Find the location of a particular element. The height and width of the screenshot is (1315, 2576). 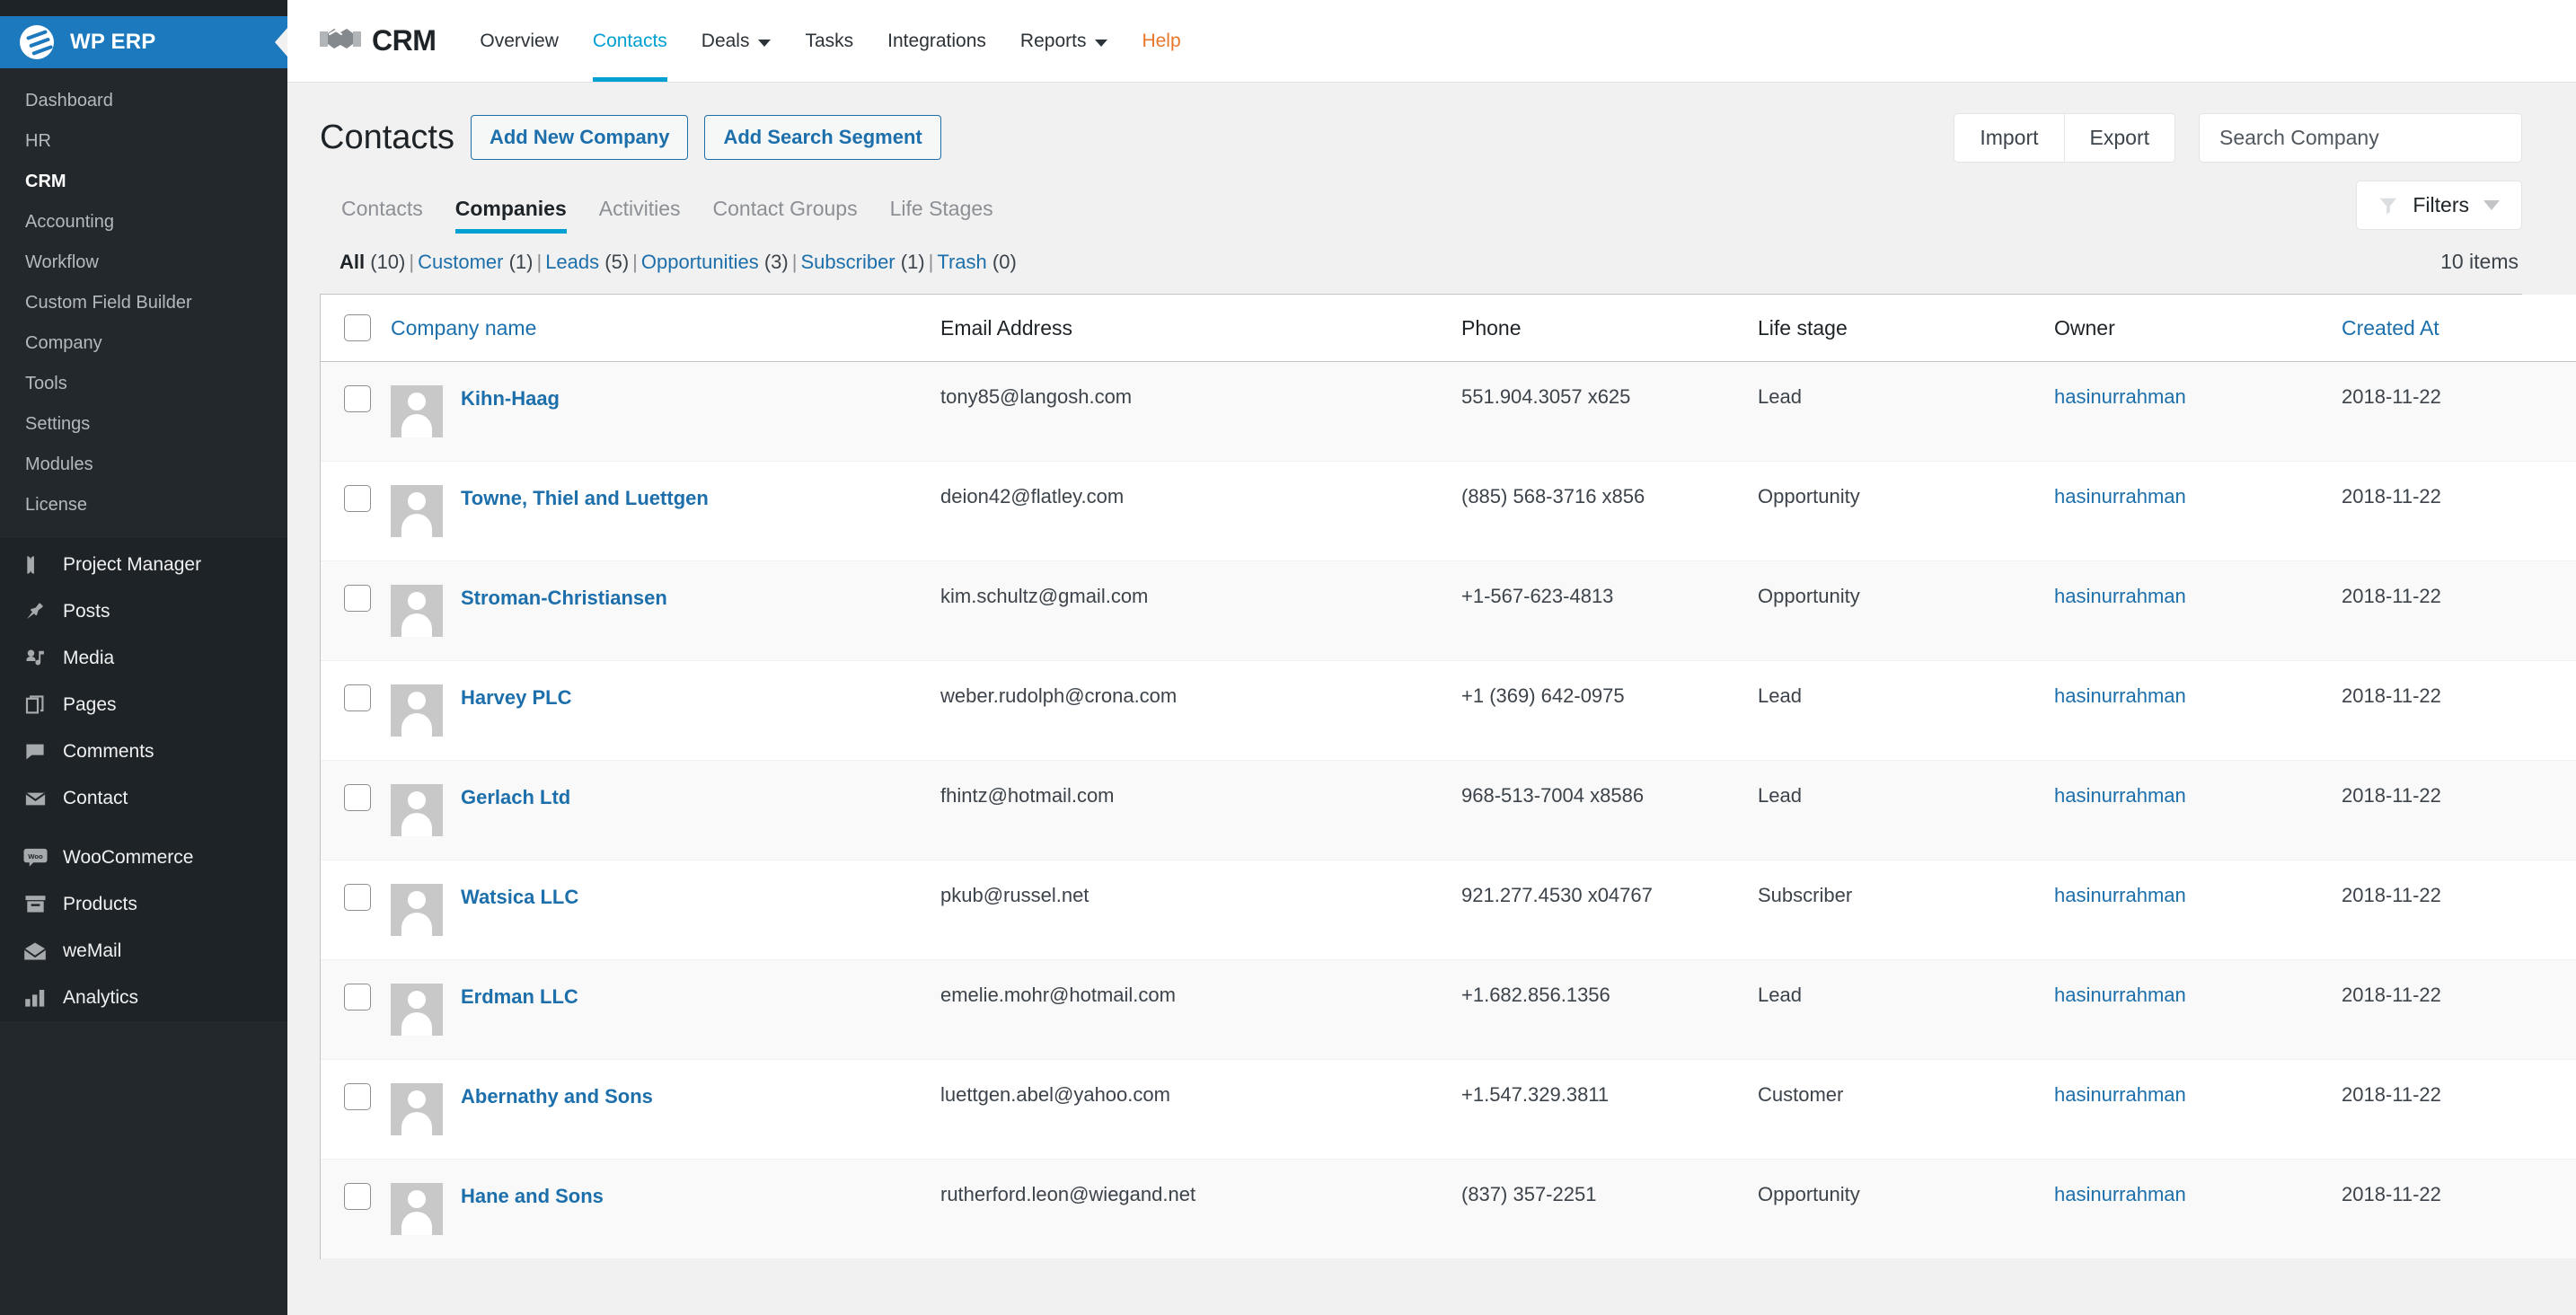

sidebar-item-project-manager: Project Manager is located at coordinates (143, 565).